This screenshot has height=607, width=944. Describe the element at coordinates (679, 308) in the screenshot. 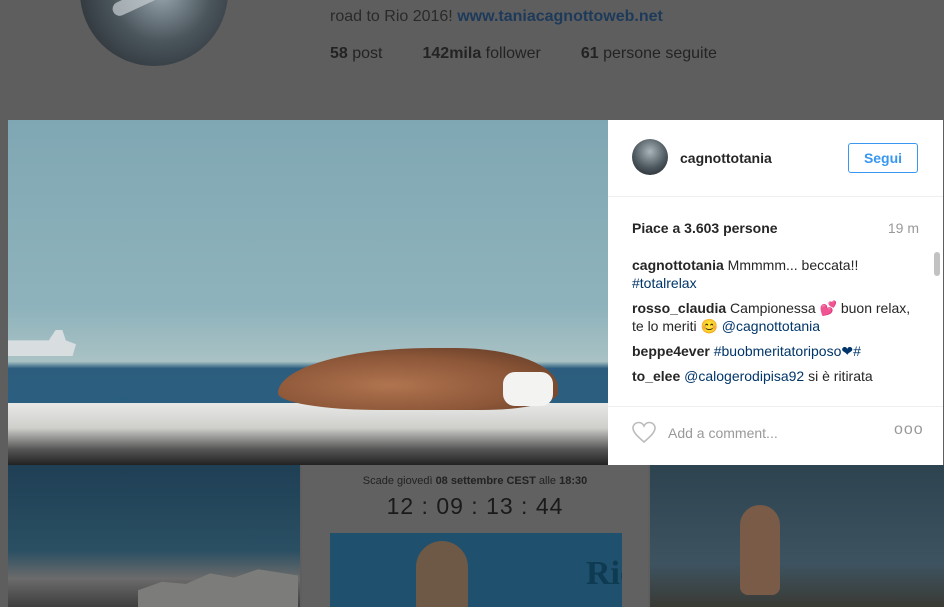

I see `comment-user: rosso_claudia` at that location.